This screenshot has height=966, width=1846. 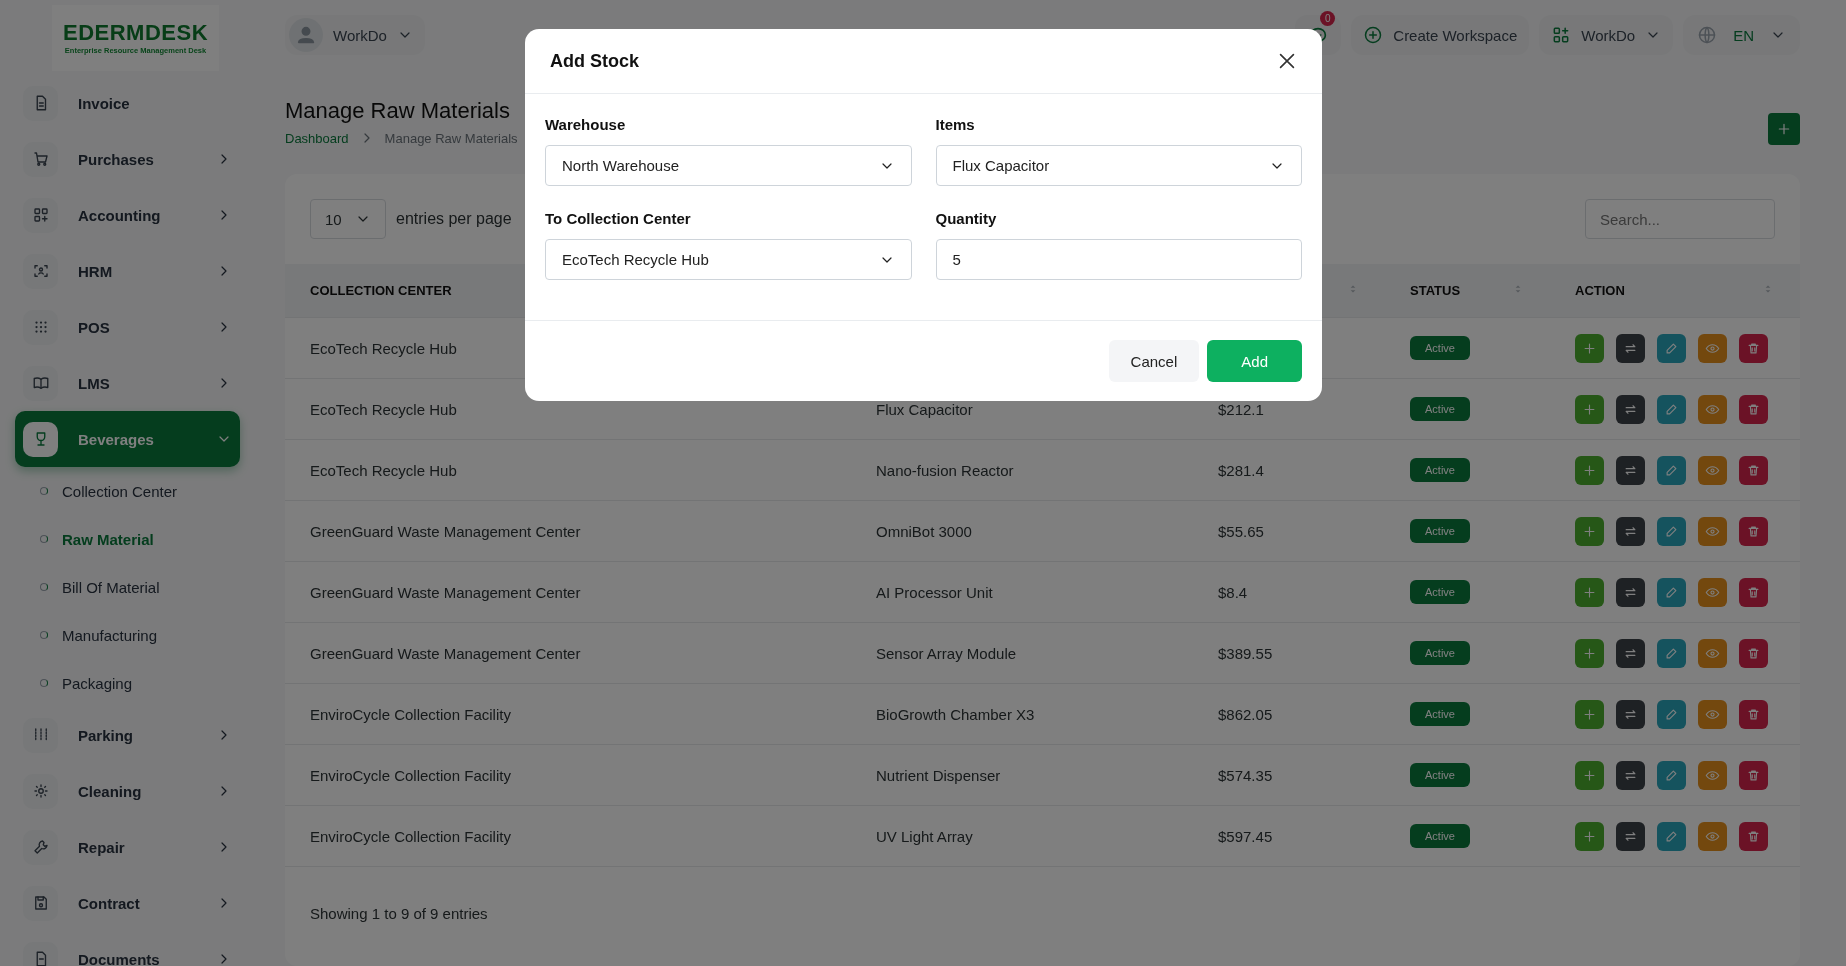 What do you see at coordinates (1022, 836) in the screenshot?
I see `table-cell: UV Light Array` at bounding box center [1022, 836].